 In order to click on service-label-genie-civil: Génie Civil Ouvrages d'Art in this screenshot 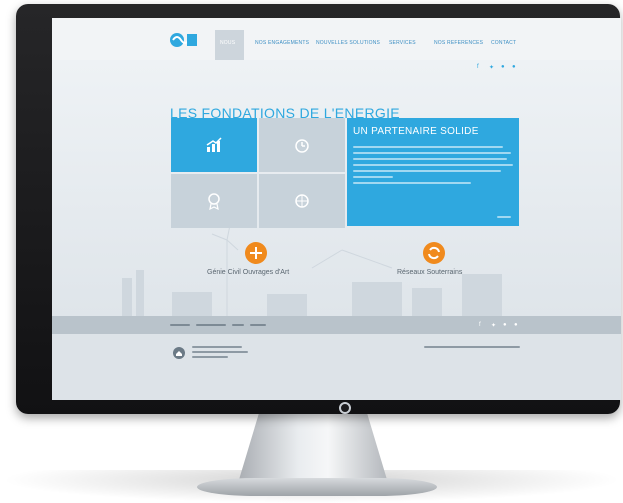, I will do `click(248, 272)`.